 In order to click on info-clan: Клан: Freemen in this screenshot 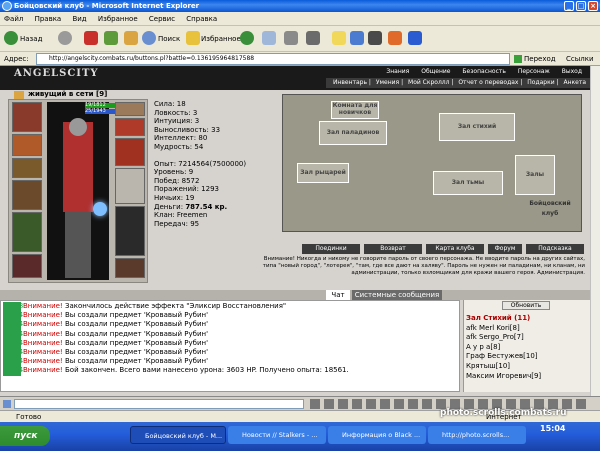, I will do `click(181, 215)`.